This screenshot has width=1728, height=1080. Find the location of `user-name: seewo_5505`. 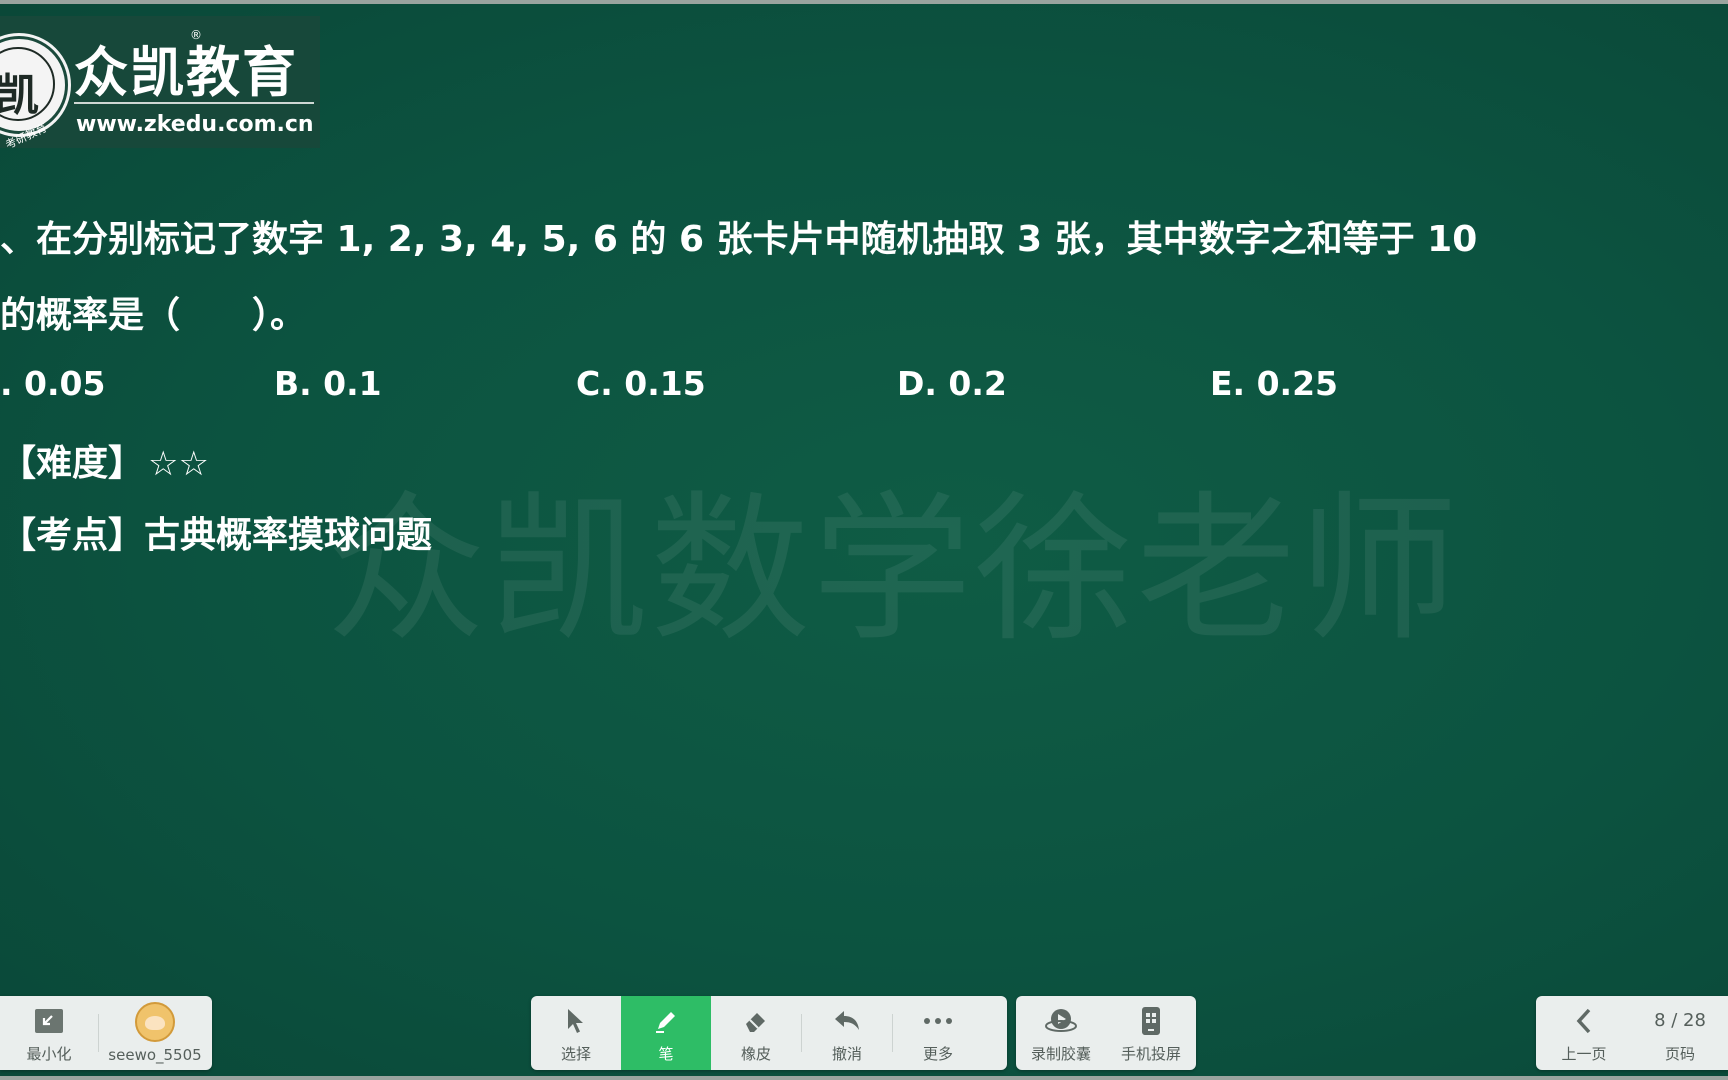

user-name: seewo_5505 is located at coordinates (155, 1055).